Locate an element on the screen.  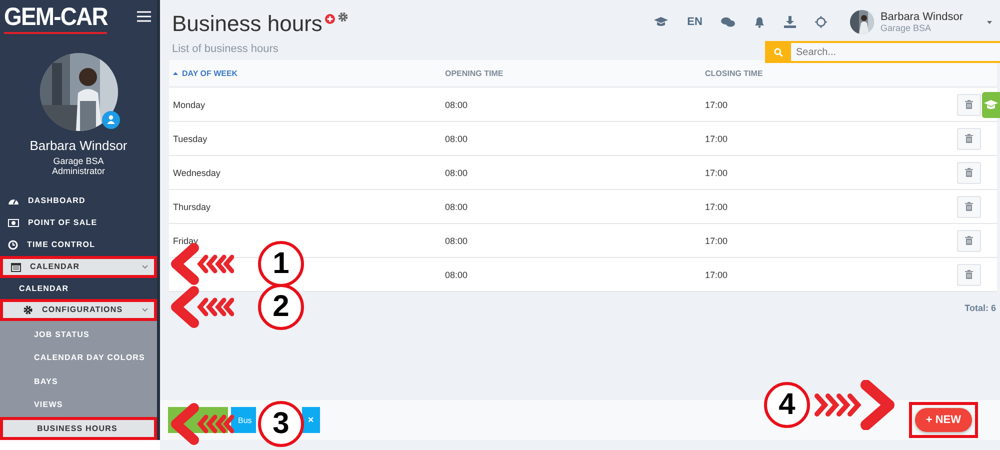
calendar-icon is located at coordinates (16, 267).